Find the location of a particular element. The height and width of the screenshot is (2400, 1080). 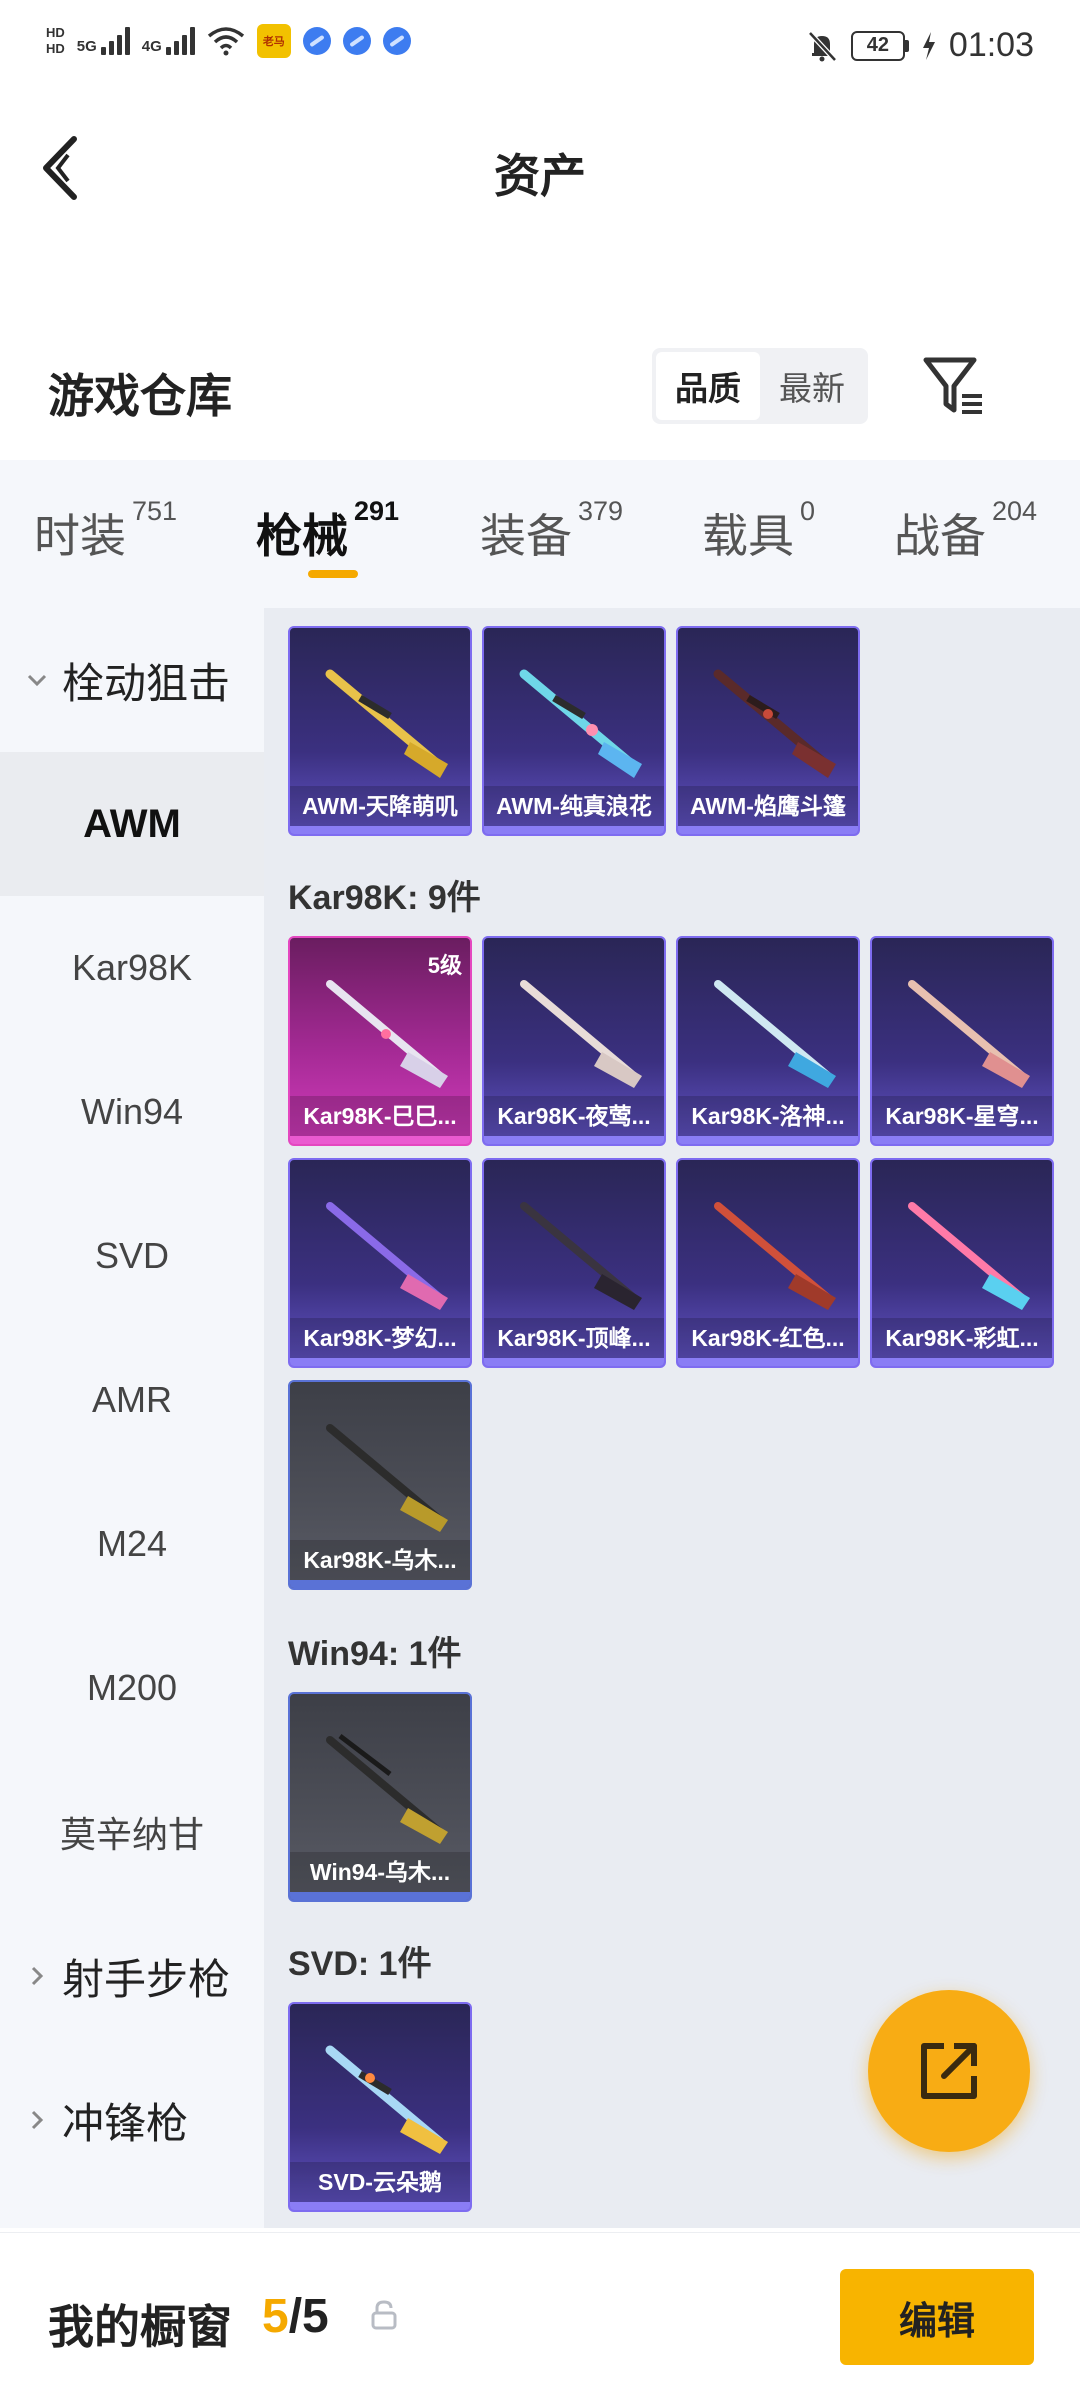

sort-toggle: 品质 最新 is located at coordinates (760, 386).